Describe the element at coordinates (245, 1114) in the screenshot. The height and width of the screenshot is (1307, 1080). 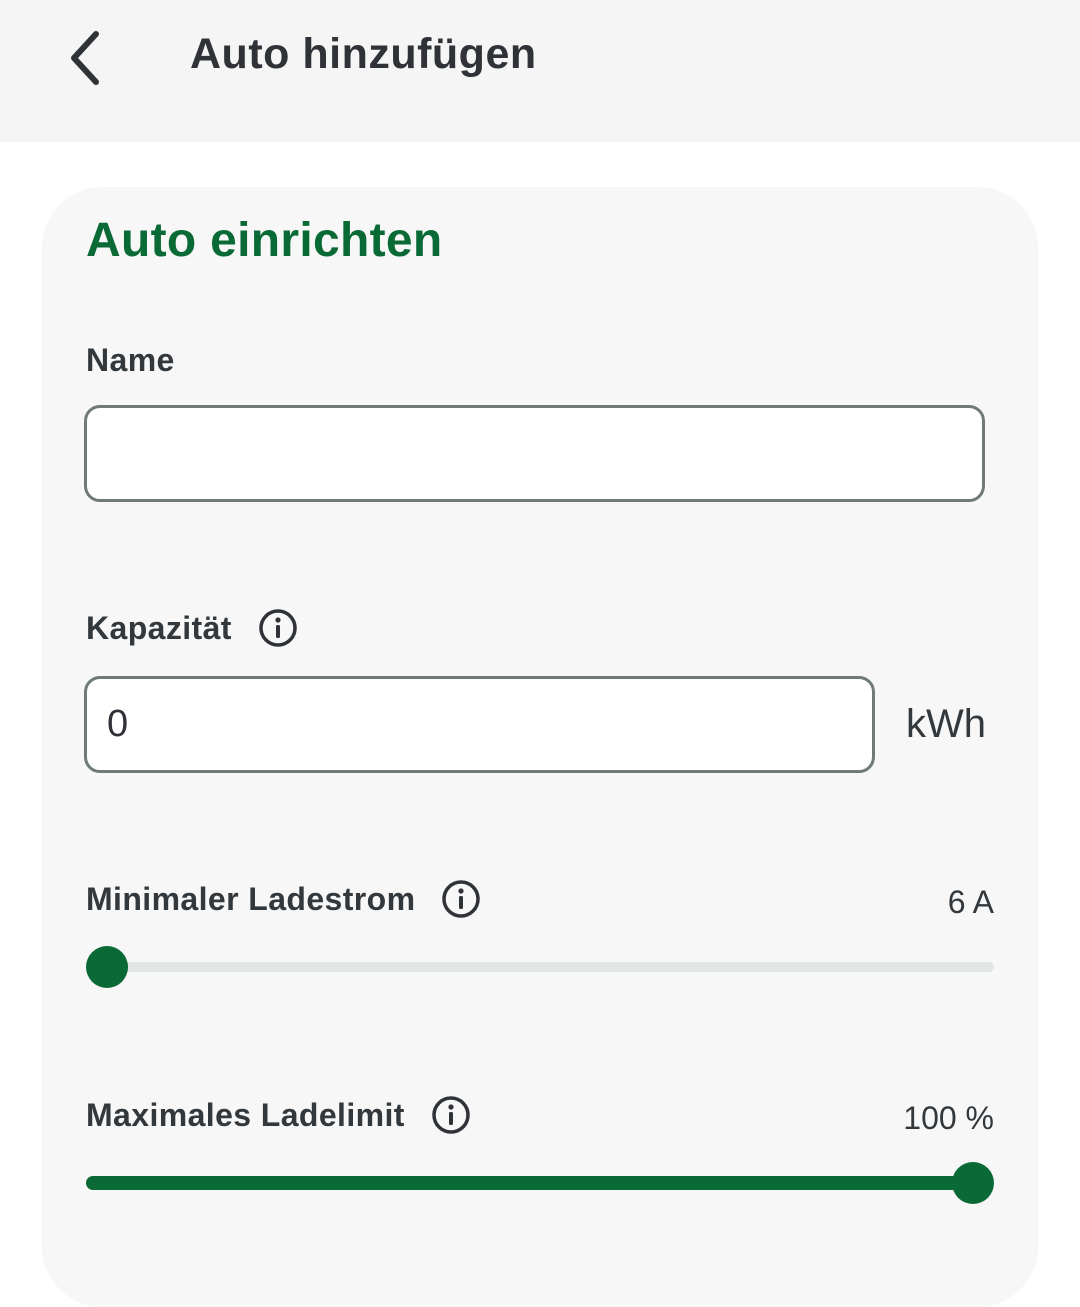
I see `max-charge-limit-label-text: Maximales Ladelimit` at that location.